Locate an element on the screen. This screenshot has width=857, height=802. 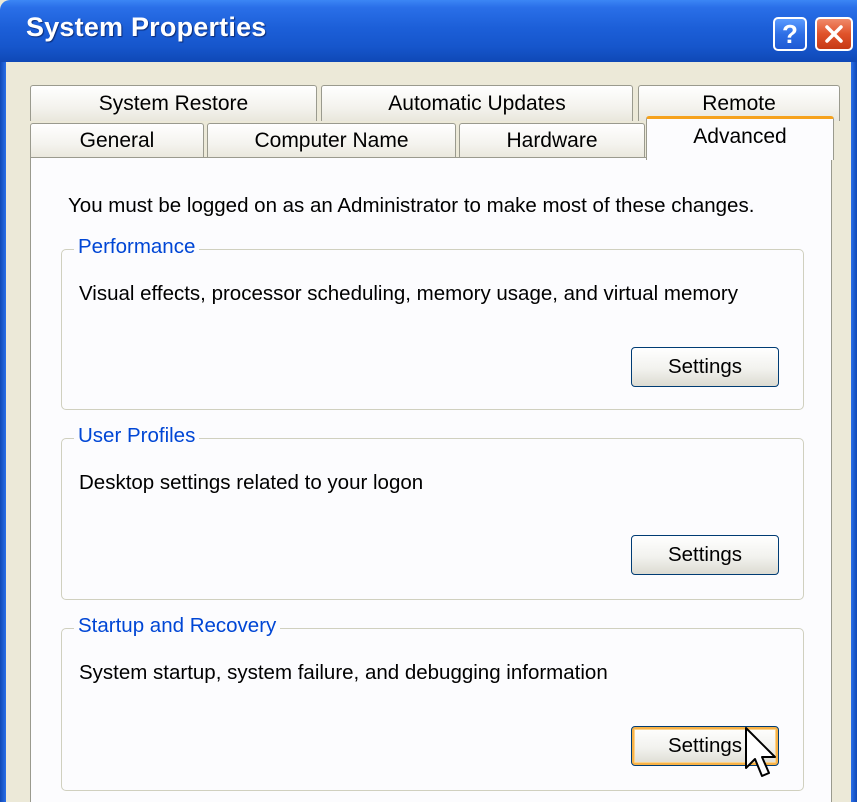
tab-label: Computer Name is located at coordinates (331, 140).